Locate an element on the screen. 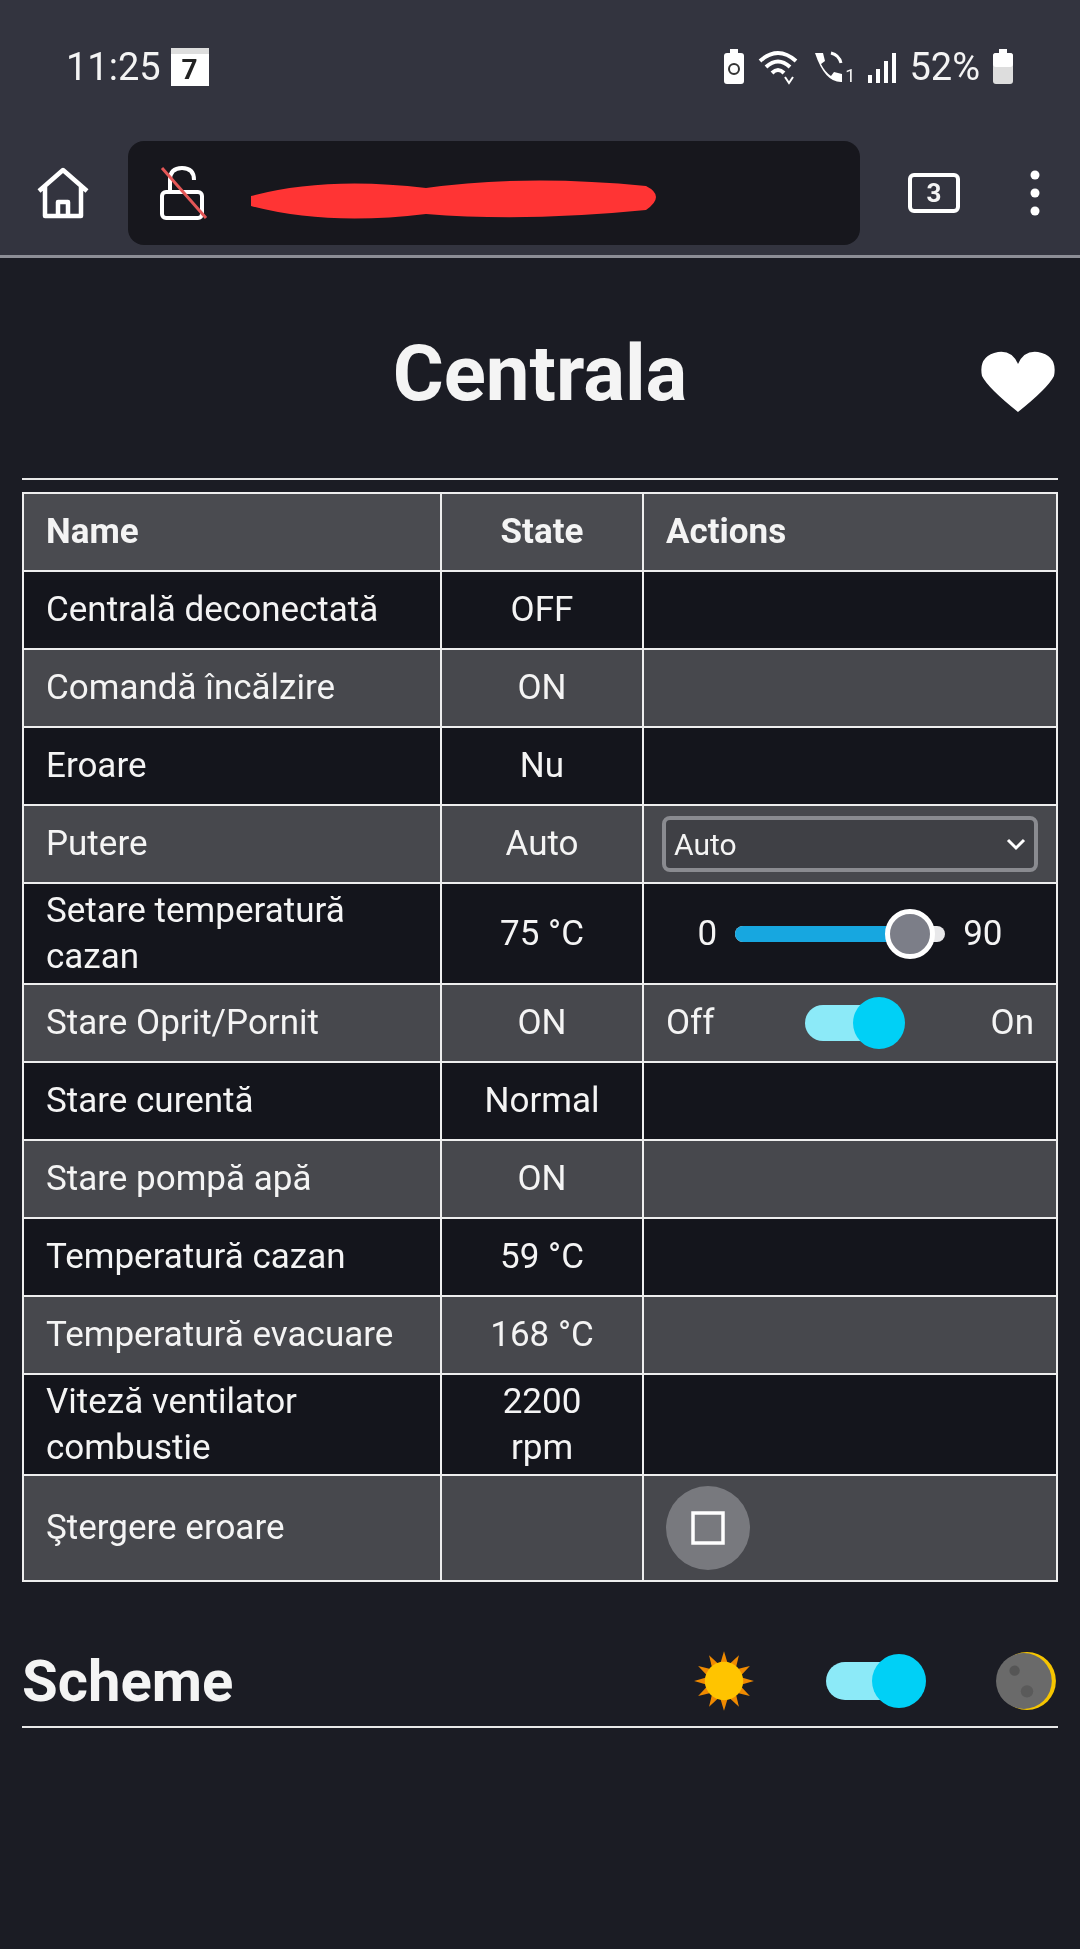 Image resolution: width=1080 pixels, height=1949 pixels. battery-saver-icon is located at coordinates (734, 67).